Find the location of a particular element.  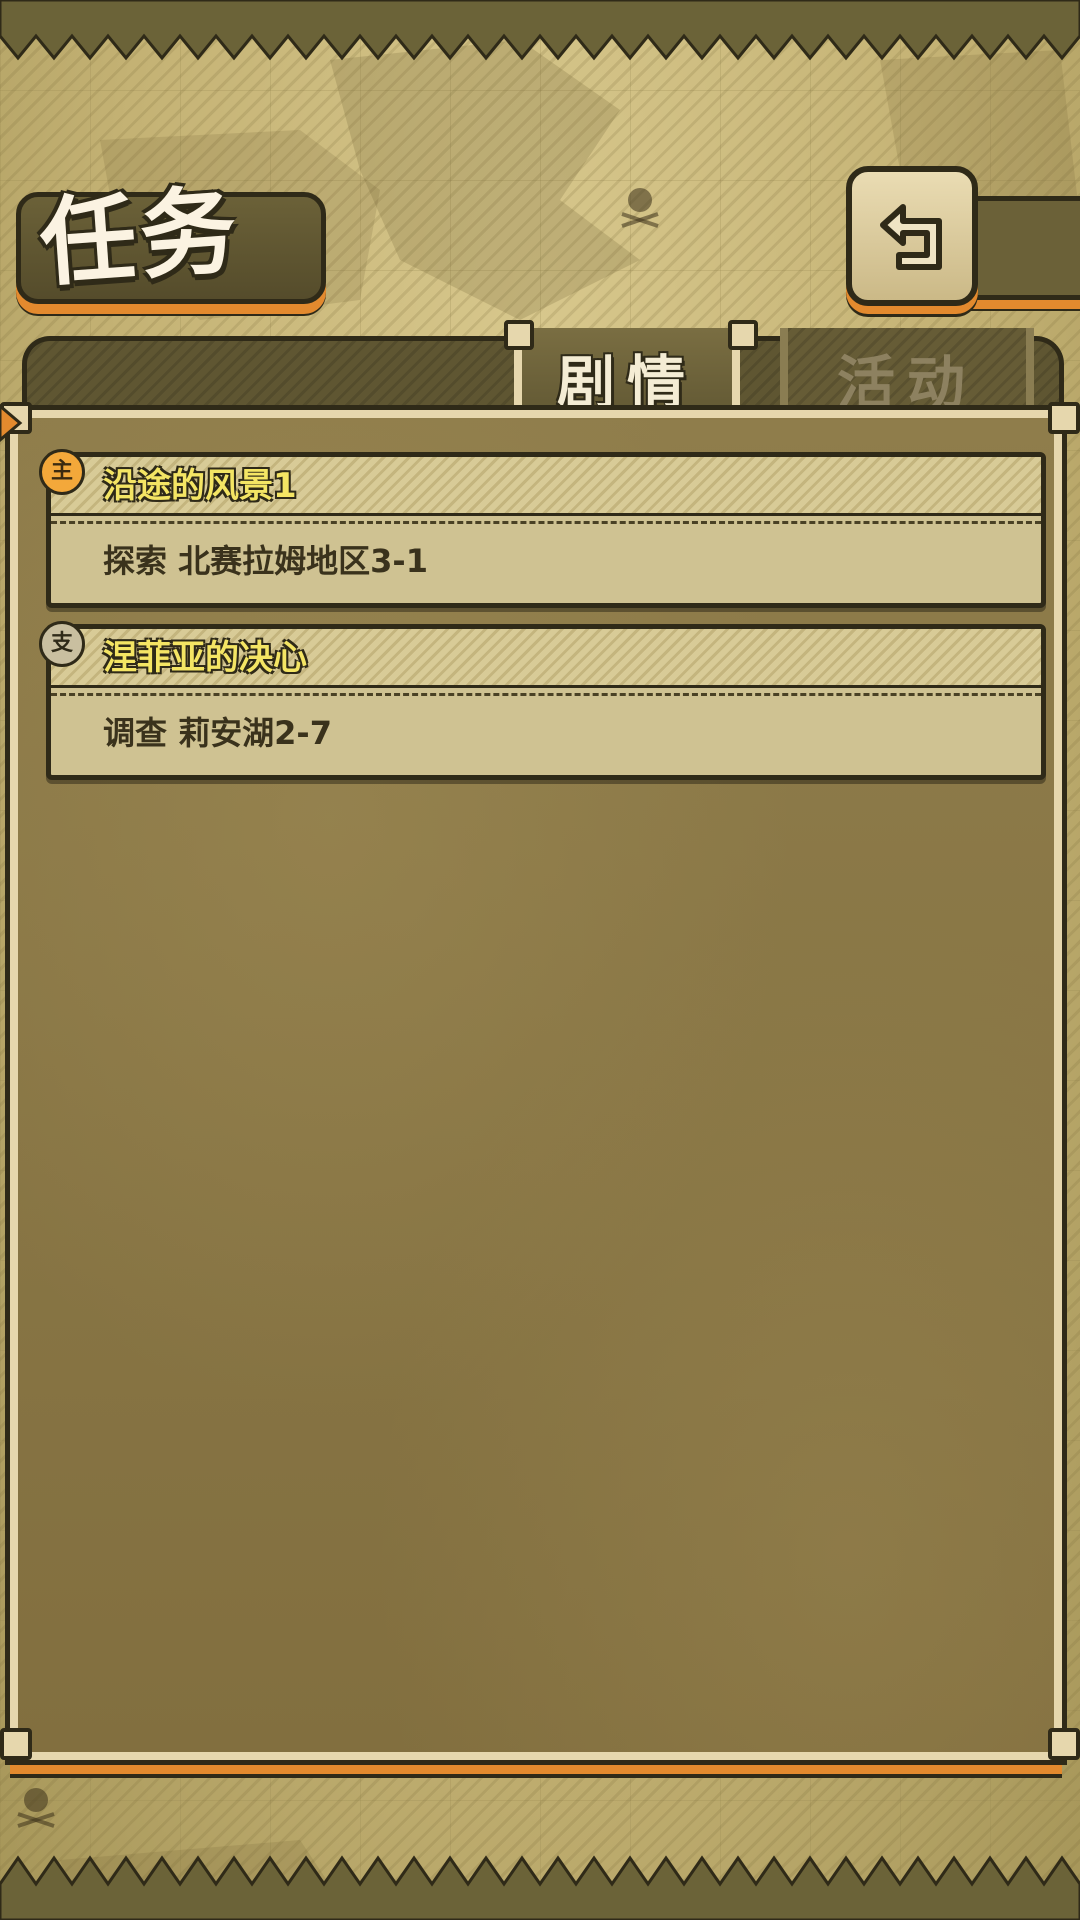

quest-card: 支 涅菲亚的决心 调查 莉安湖2-7 is located at coordinates (542, 700).